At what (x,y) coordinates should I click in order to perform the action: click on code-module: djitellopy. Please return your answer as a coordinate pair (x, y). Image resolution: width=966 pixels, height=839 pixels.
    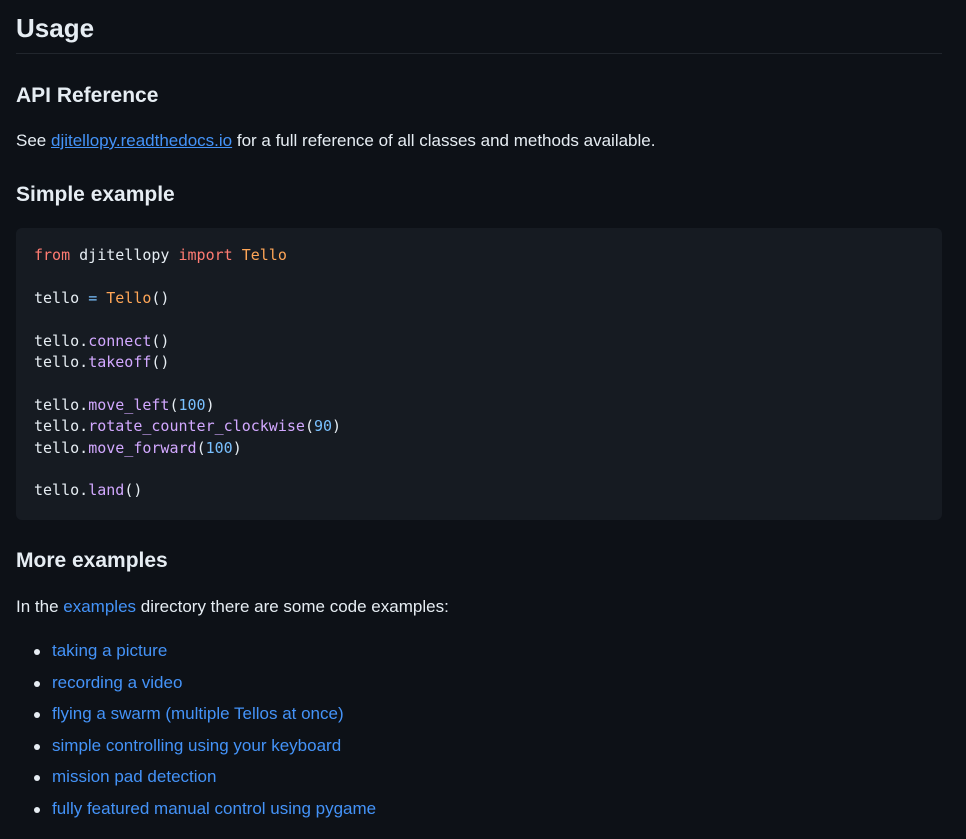
    Looking at the image, I should click on (124, 255).